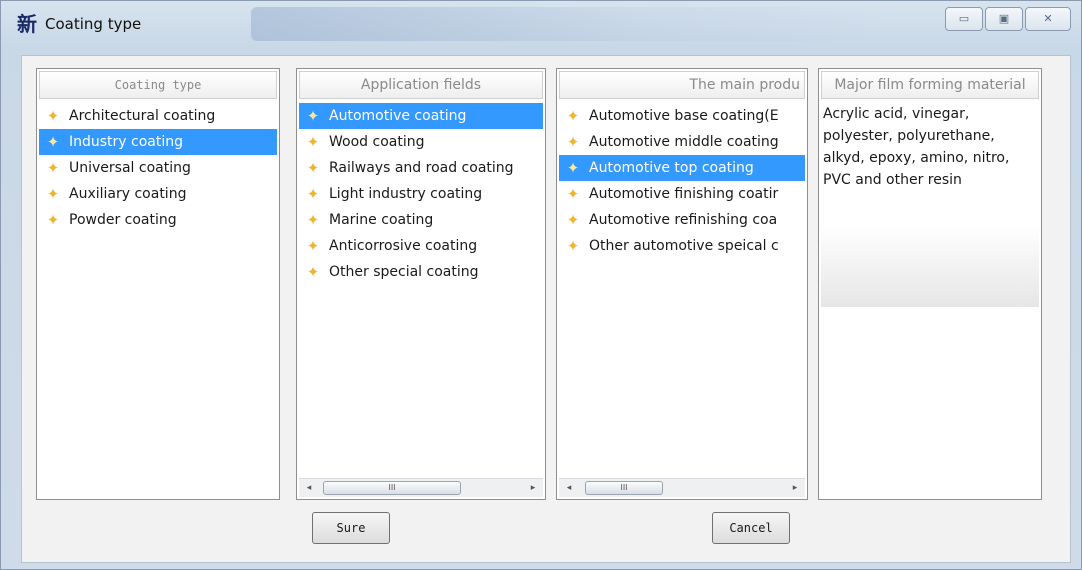 Image resolution: width=1082 pixels, height=570 pixels. I want to click on list-item-selected: ✦ Automotive coating, so click(421, 116).